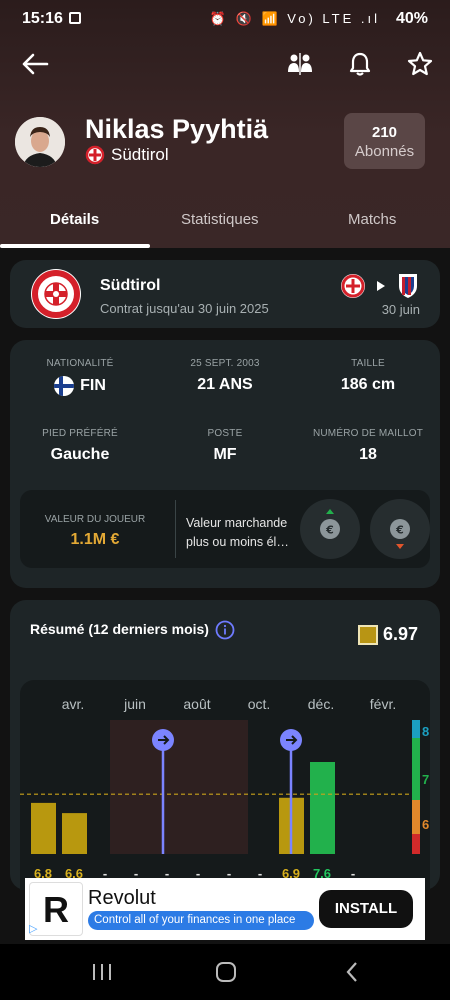 Image resolution: width=450 pixels, height=1000 pixels. I want to click on vote-higher-button: €, so click(330, 529).